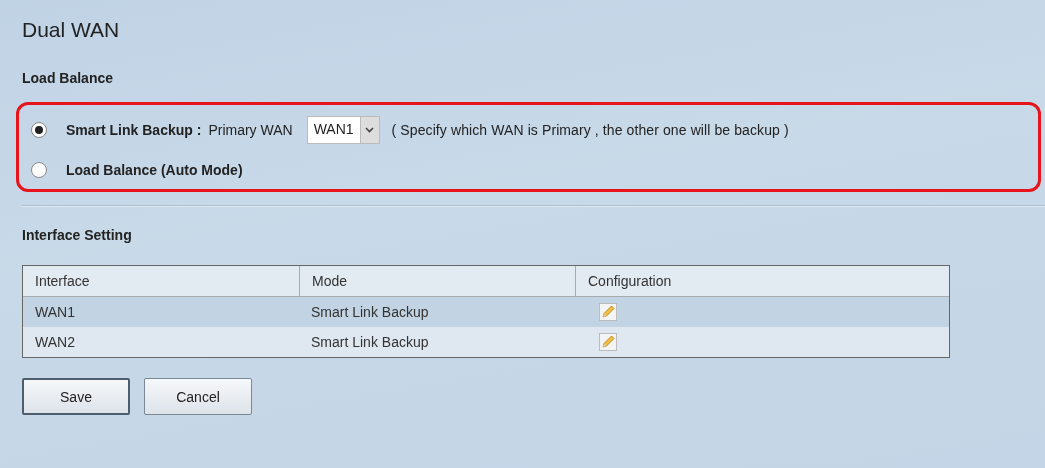 This screenshot has height=468, width=1045. Describe the element at coordinates (62, 281) in the screenshot. I see `column-header: Interface` at that location.